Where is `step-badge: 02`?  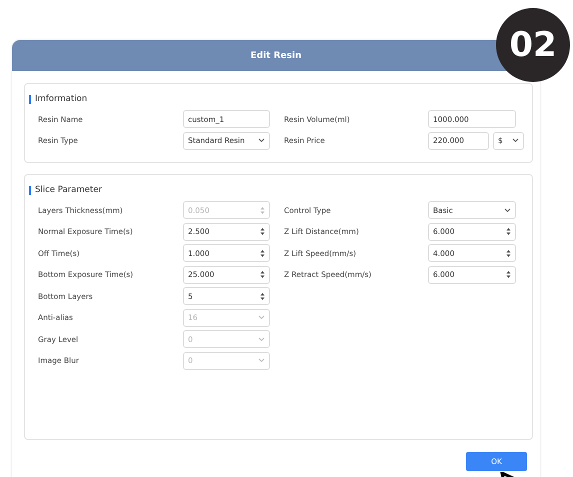 step-badge: 02 is located at coordinates (533, 45).